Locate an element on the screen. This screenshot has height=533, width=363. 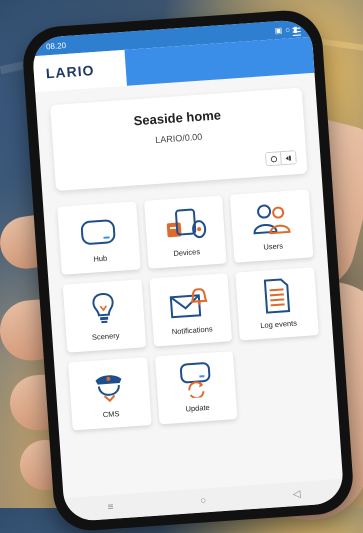
tile-users: Users is located at coordinates (271, 225).